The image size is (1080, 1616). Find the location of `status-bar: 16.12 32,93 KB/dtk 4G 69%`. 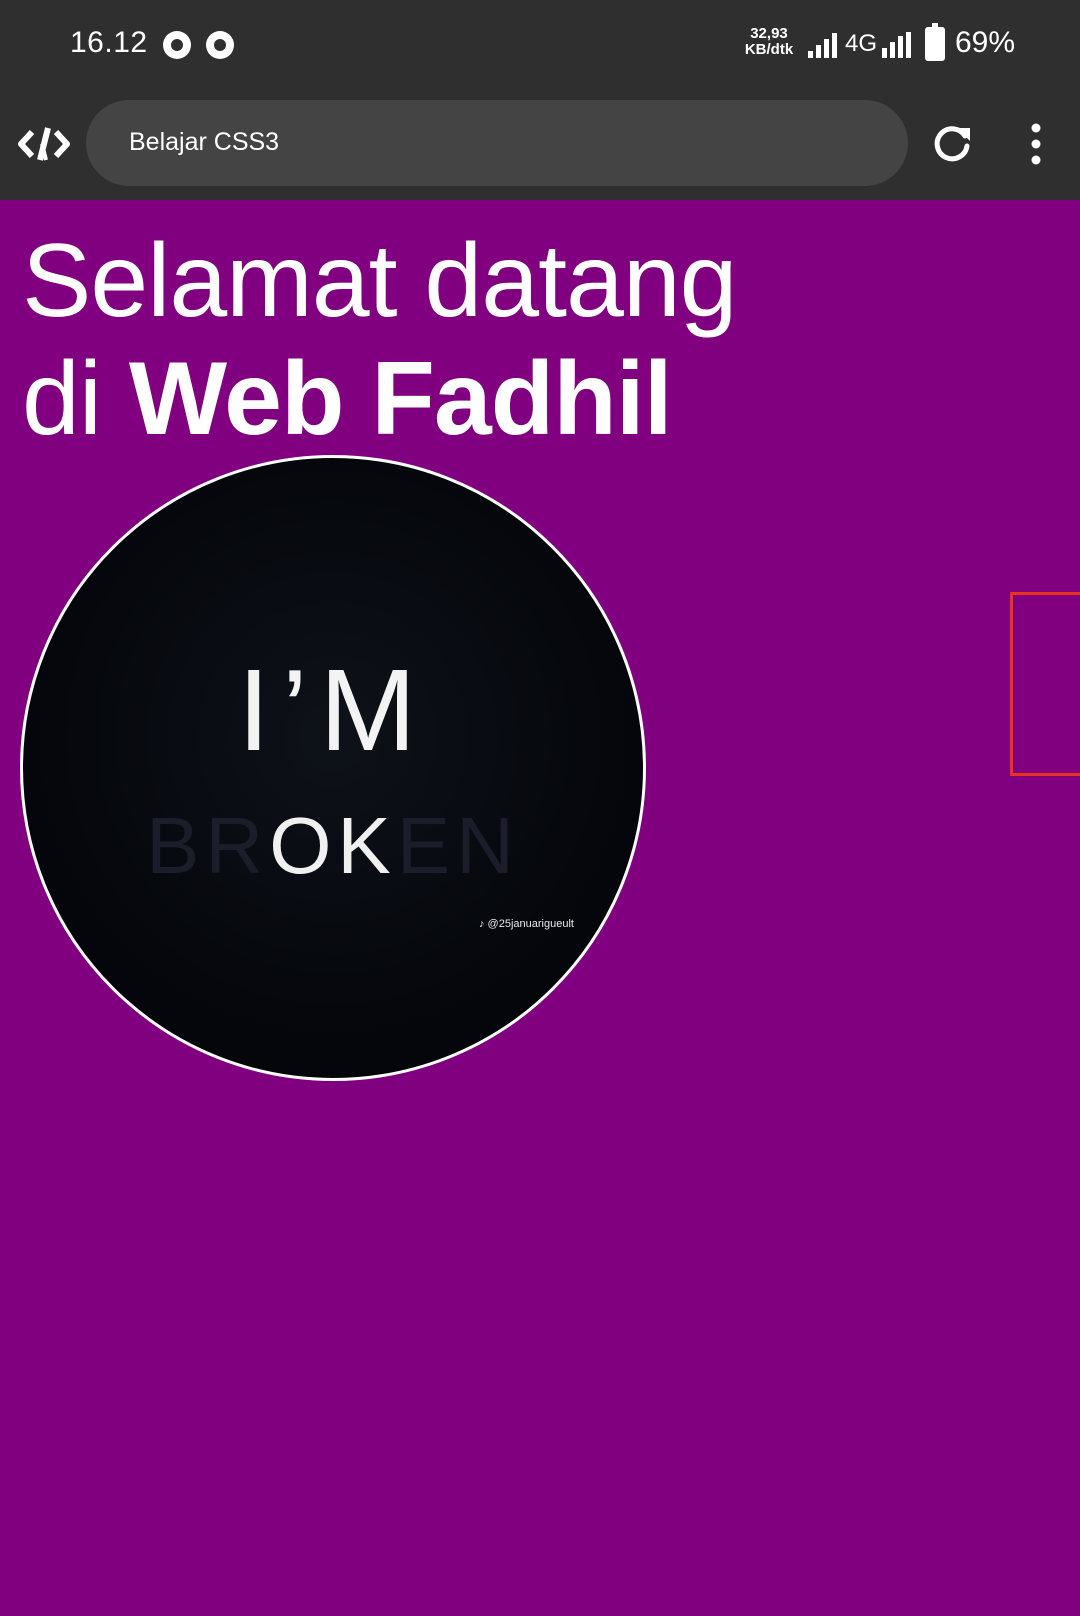

status-bar: 16.12 32,93 KB/dtk 4G 69% is located at coordinates (540, 46).